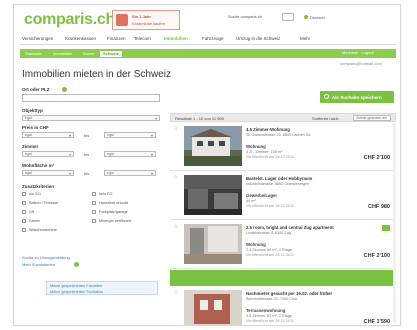  I want to click on preis-bis-select: egal, so click(130, 135).